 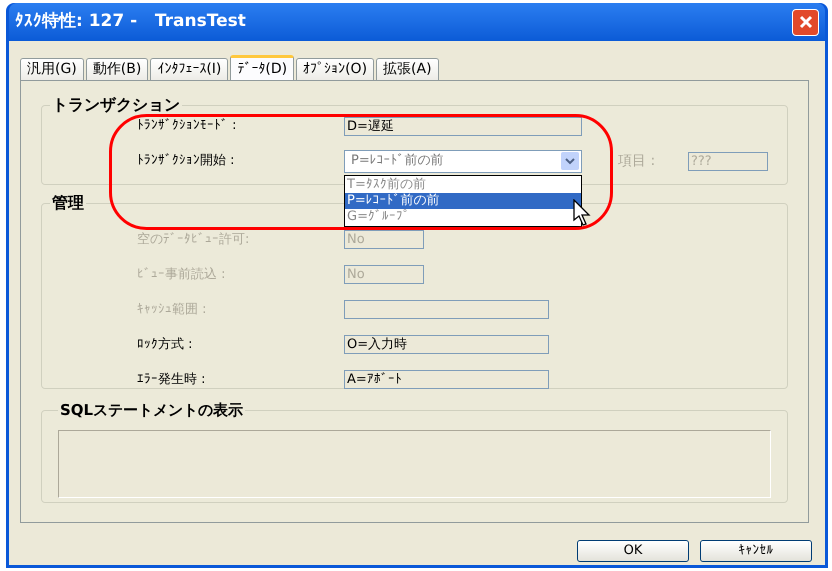 I want to click on field-label: 空のﾃﾞｰﾀﾋﾞｭｰ許可:, so click(x=193, y=239).